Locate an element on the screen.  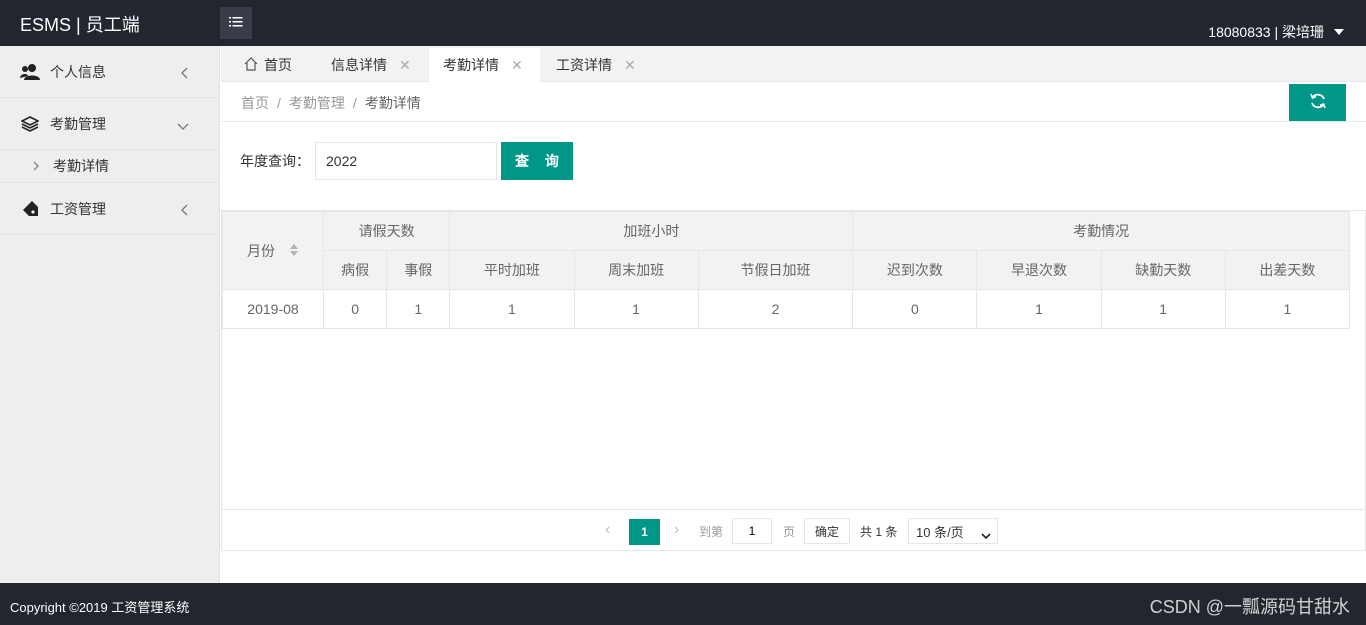
sidebar-subitem-attendance-detail: 考勤详情 is located at coordinates (109, 166).